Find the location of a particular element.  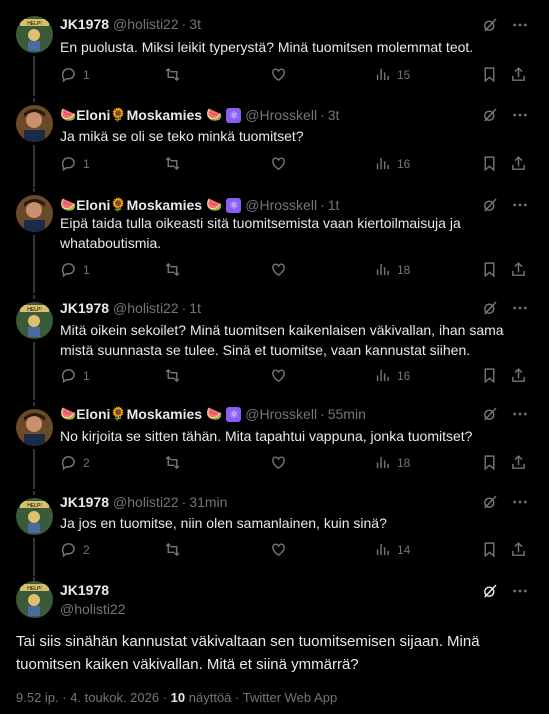

tweet-header: 🍉 Eloni 🌻 Moskamies 🍉 ⚛ @Hrosskell · 1t is located at coordinates (199, 205).